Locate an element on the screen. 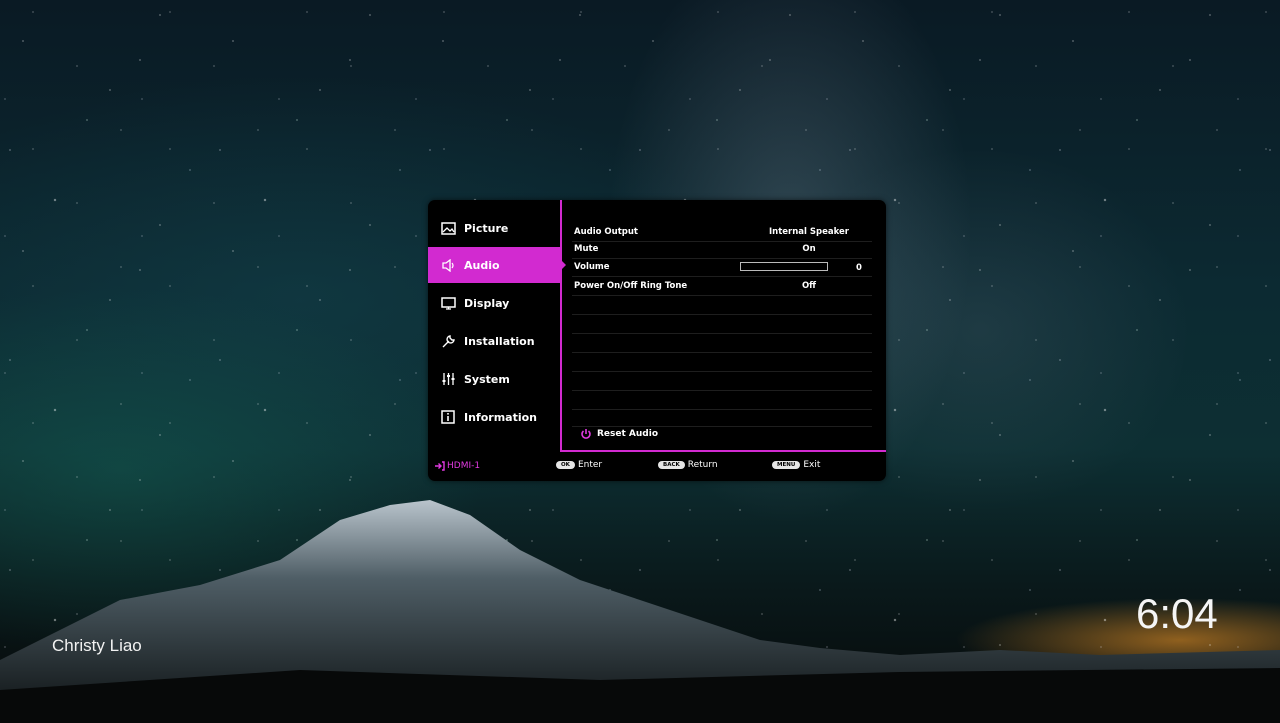 This screenshot has width=1280, height=723. wrench-icon is located at coordinates (448, 341).